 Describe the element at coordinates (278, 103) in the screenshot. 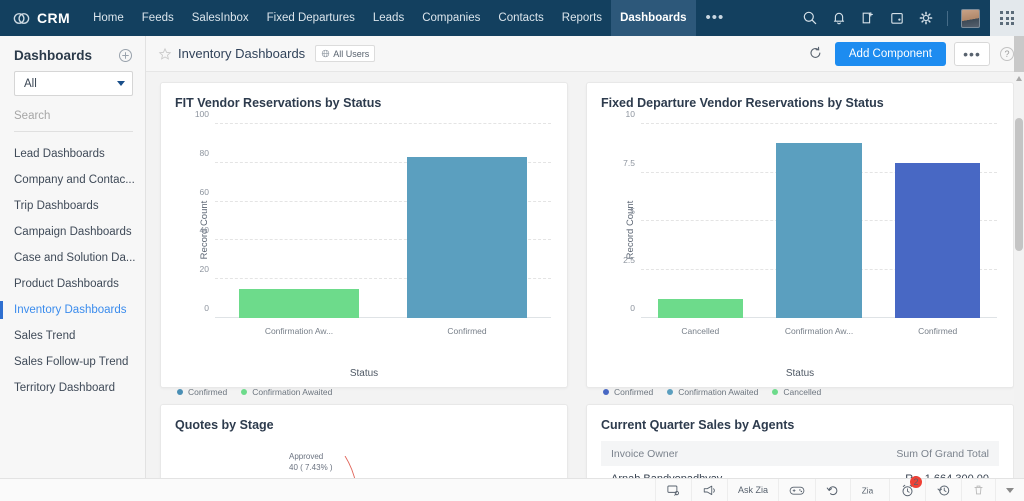

I see `widget-title: FIT Vendor Reservations by Status` at that location.